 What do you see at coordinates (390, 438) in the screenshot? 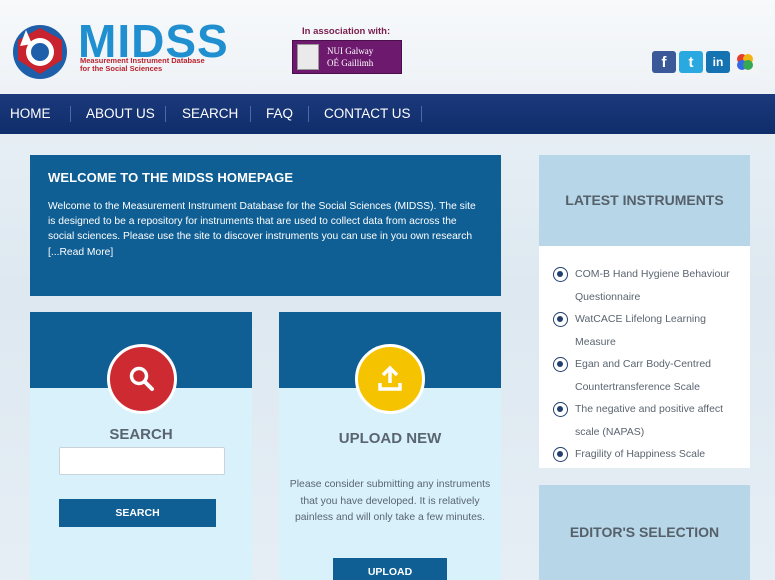
I see `upload-card-title: UPLOAD NEW` at bounding box center [390, 438].